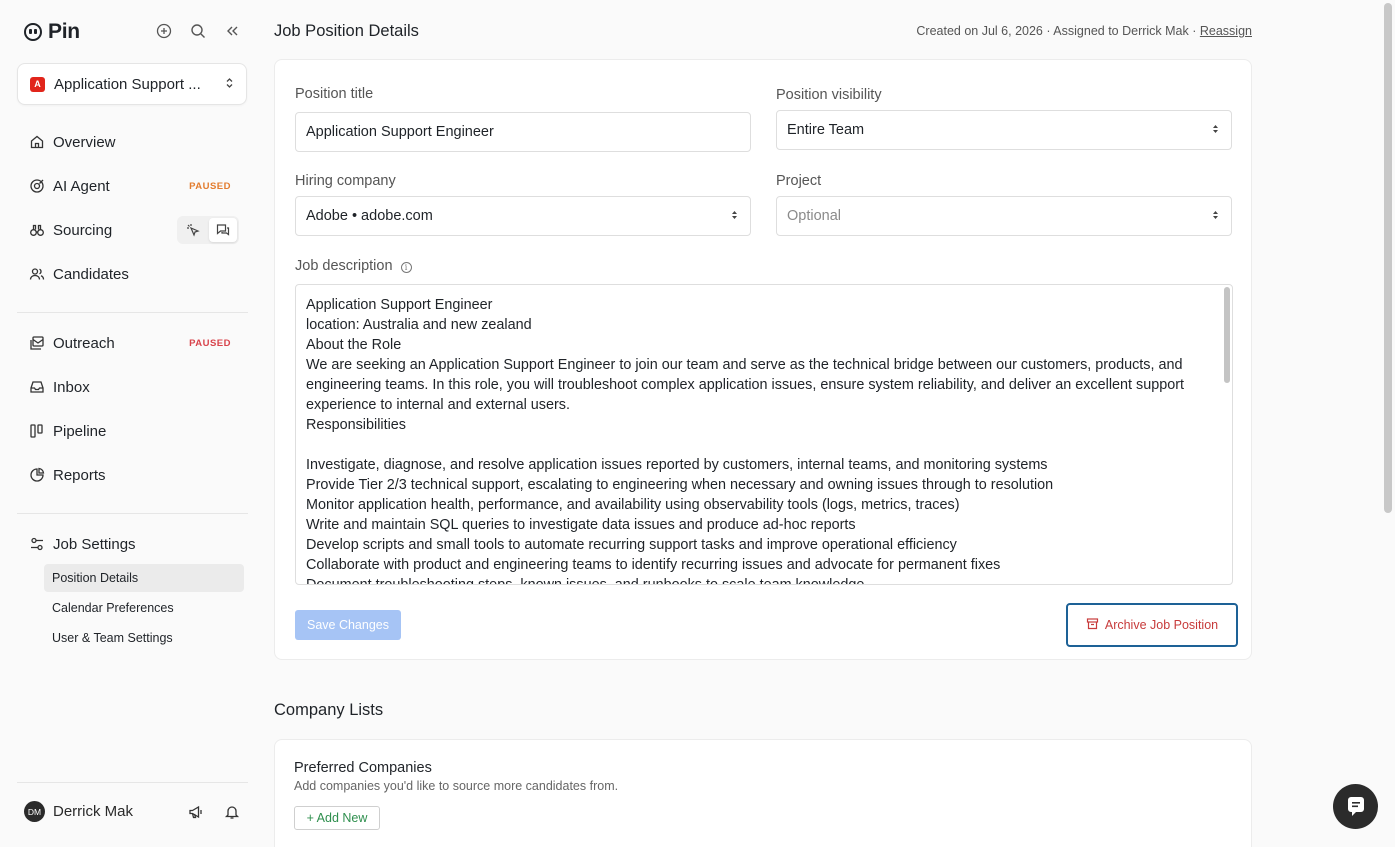 The width and height of the screenshot is (1395, 847). I want to click on archive-job-position-button: Archive Job Position, so click(1152, 625).